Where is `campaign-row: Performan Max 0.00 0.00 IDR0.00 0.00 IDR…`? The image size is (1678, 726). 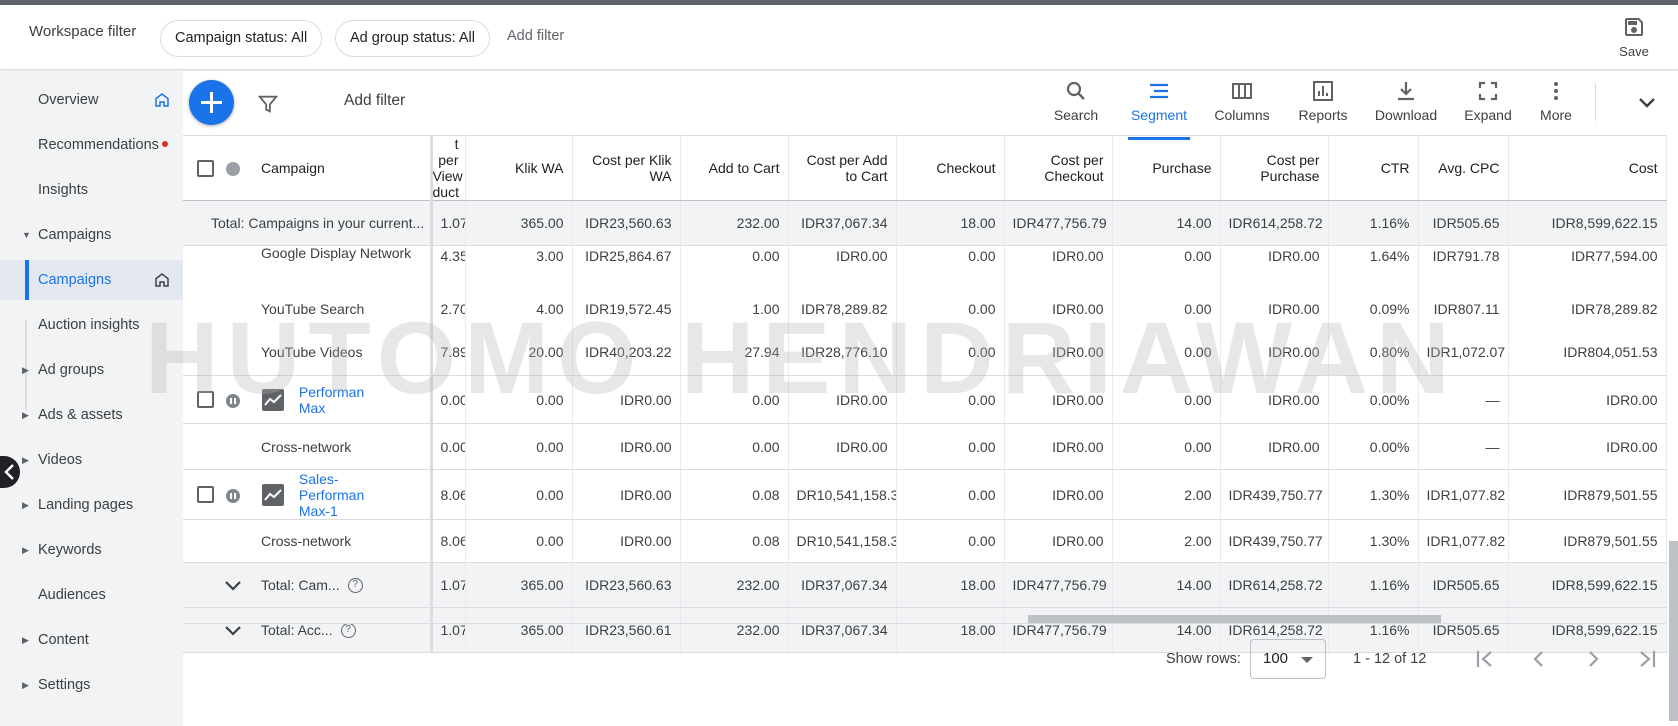 campaign-row: Performan Max 0.00 0.00 IDR0.00 0.00 IDR… is located at coordinates (925, 399).